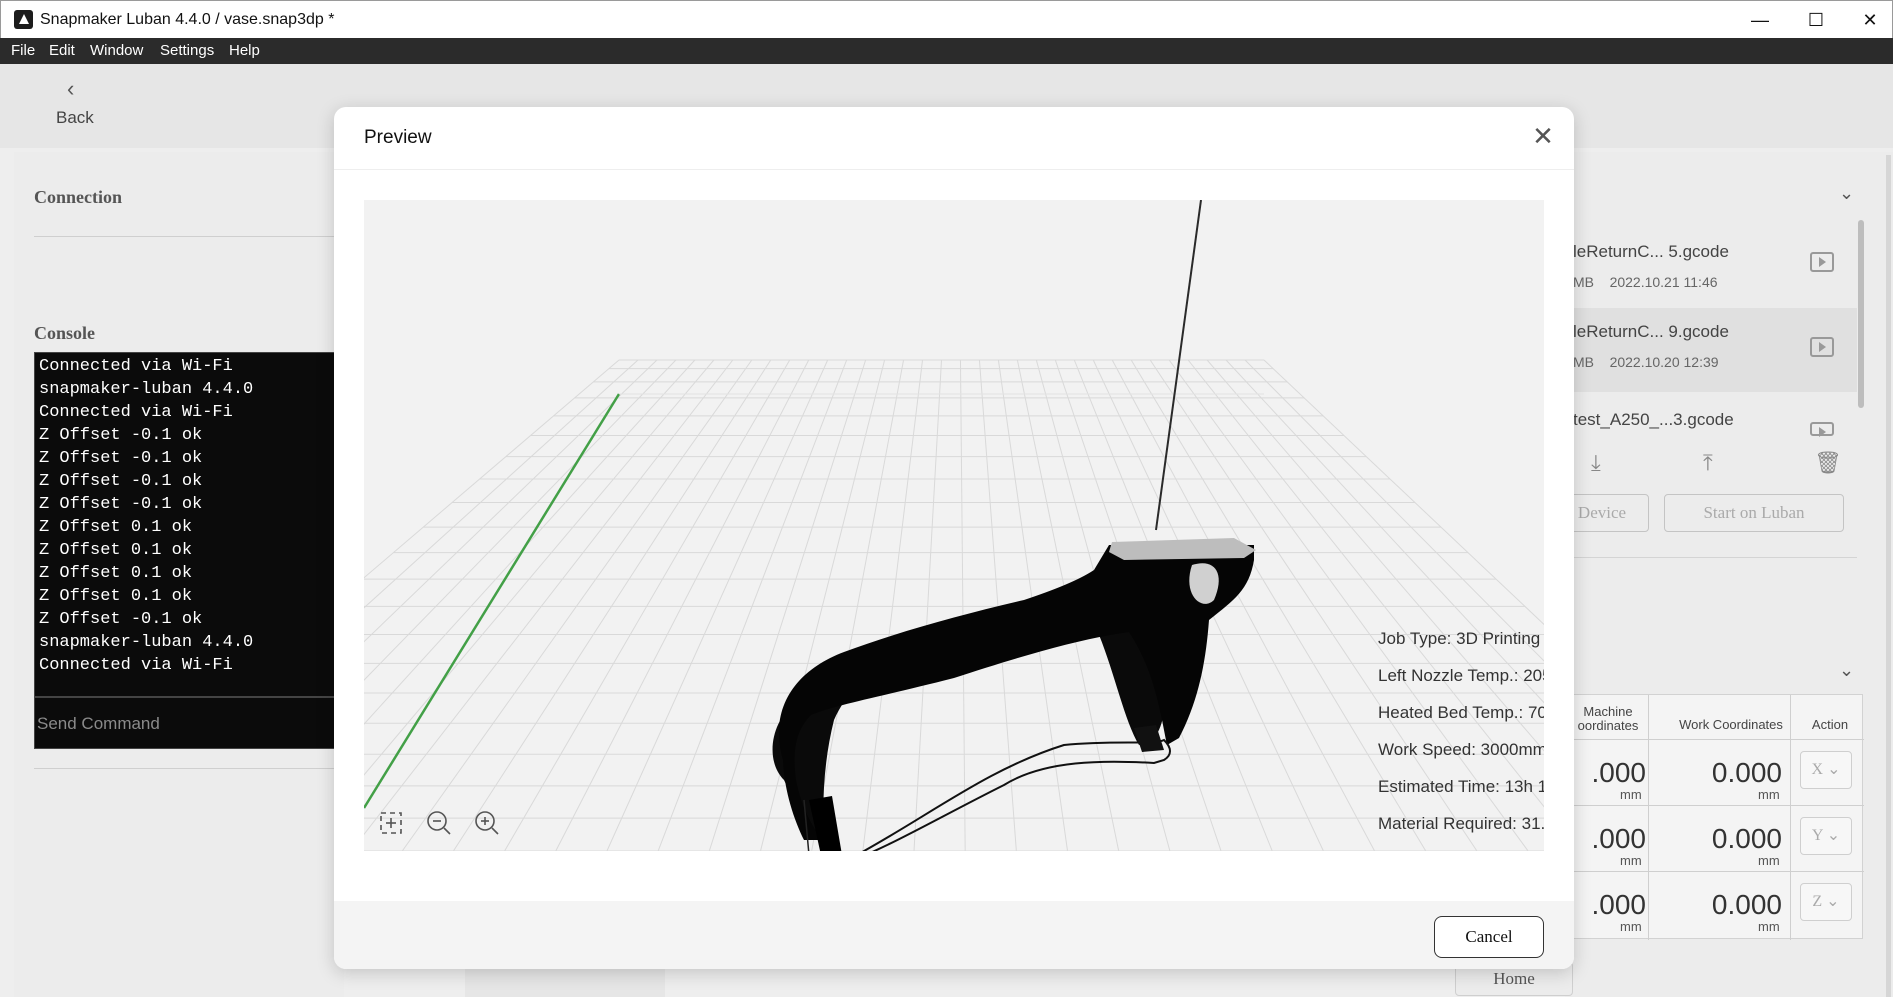 This screenshot has width=1893, height=997. What do you see at coordinates (23, 19) in the screenshot?
I see `app-logo-icon` at bounding box center [23, 19].